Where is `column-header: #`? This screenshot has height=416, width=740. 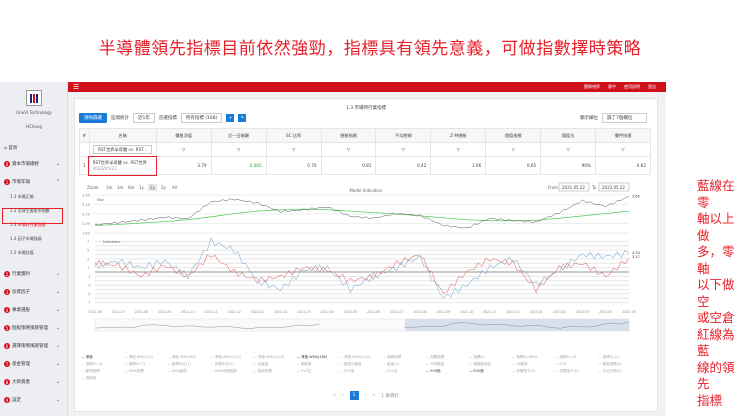
column-header: # is located at coordinates (84, 135).